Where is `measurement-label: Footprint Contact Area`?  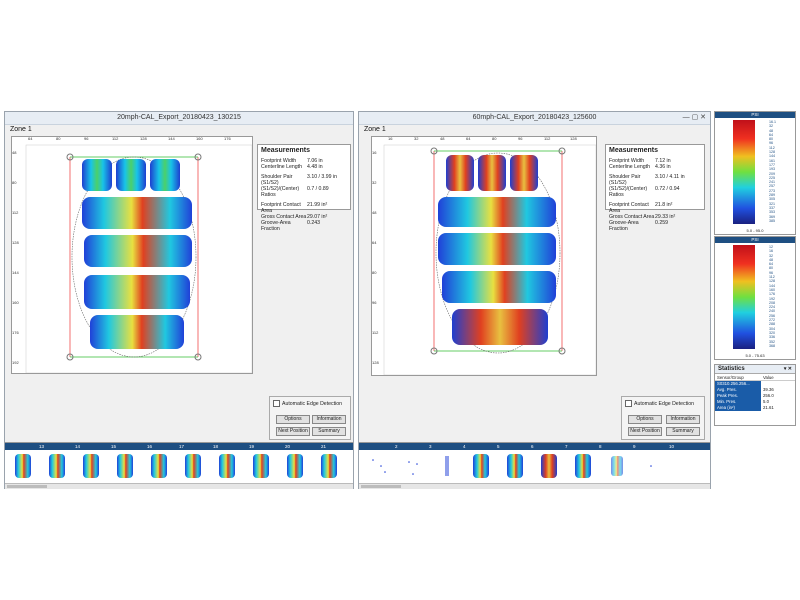 measurement-label: Footprint Contact Area is located at coordinates (629, 208).